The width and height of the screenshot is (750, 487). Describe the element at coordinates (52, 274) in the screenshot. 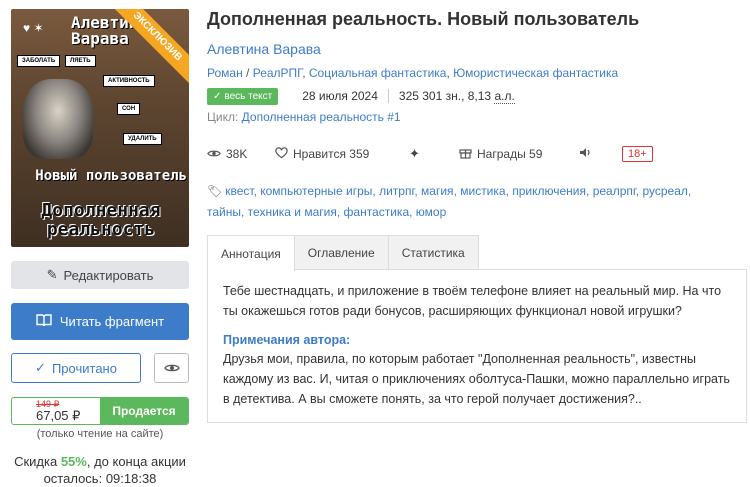

I see `pencil-icon: ✎` at that location.